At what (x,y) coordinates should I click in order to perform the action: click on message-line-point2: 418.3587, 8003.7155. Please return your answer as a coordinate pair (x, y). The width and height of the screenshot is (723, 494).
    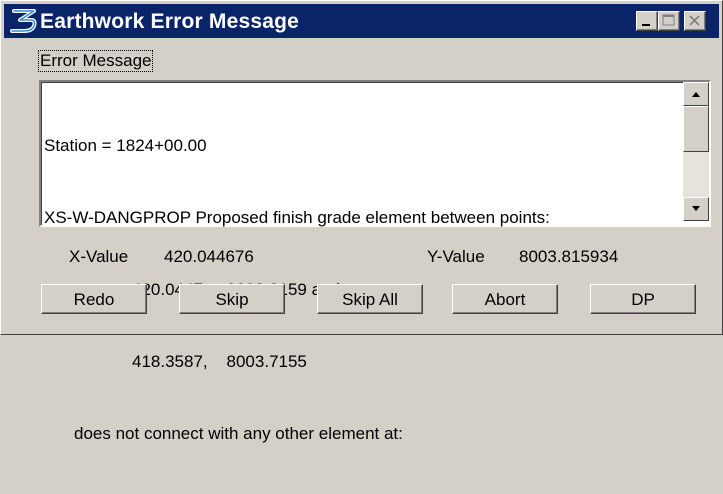
    Looking at the image, I should click on (219, 361).